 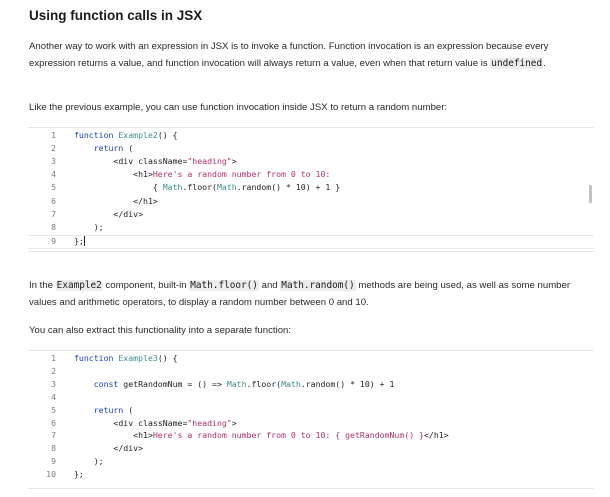 I want to click on code-token: </h1>, so click(x=116, y=200).